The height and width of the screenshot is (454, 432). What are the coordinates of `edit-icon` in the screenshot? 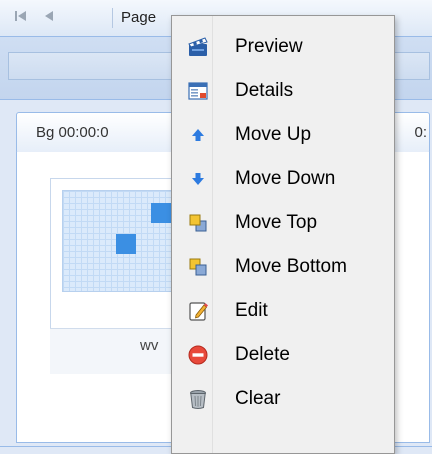 It's located at (198, 311).